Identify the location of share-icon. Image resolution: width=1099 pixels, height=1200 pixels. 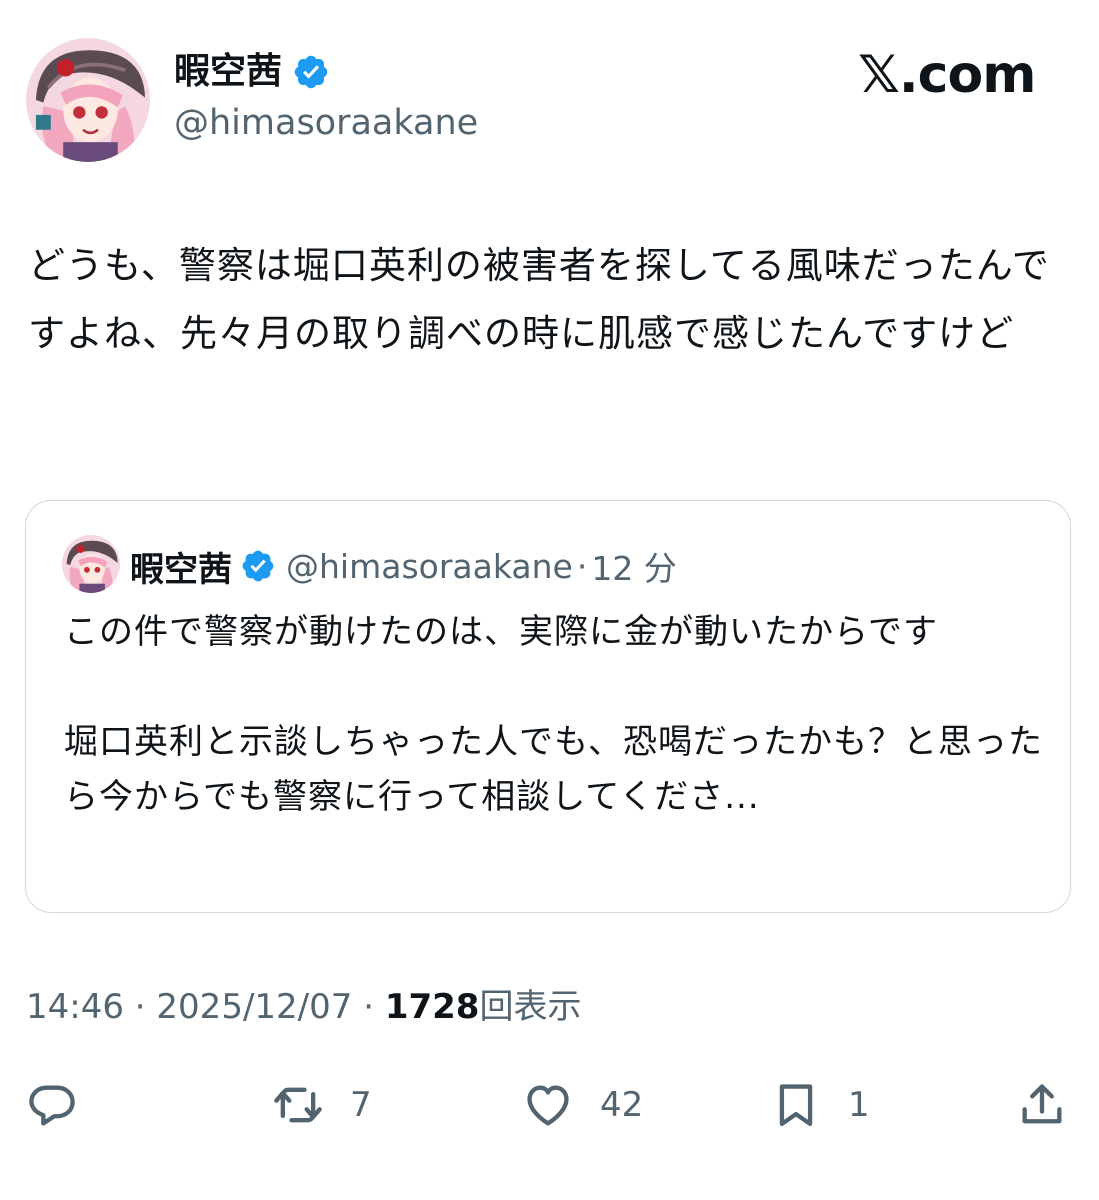
(1042, 1104).